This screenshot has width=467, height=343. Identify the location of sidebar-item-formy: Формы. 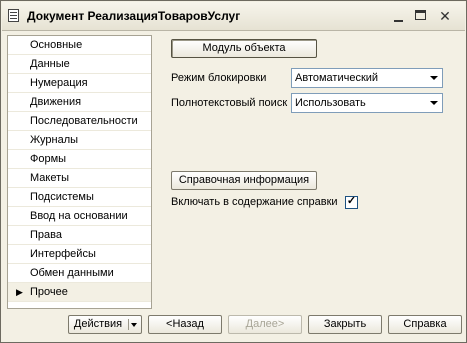
(79, 159).